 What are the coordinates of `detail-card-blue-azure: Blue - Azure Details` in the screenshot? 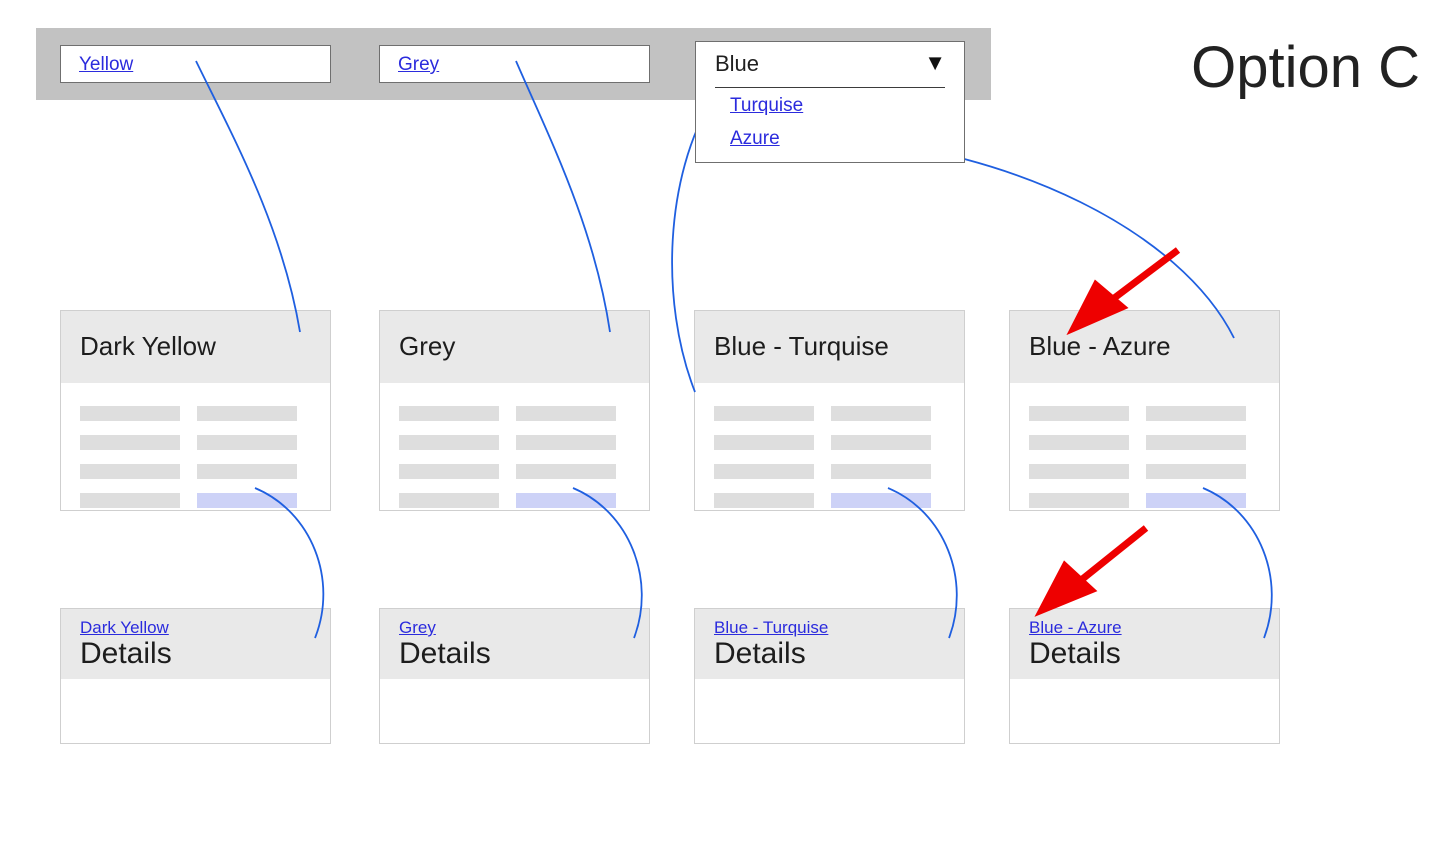 It's located at (1144, 676).